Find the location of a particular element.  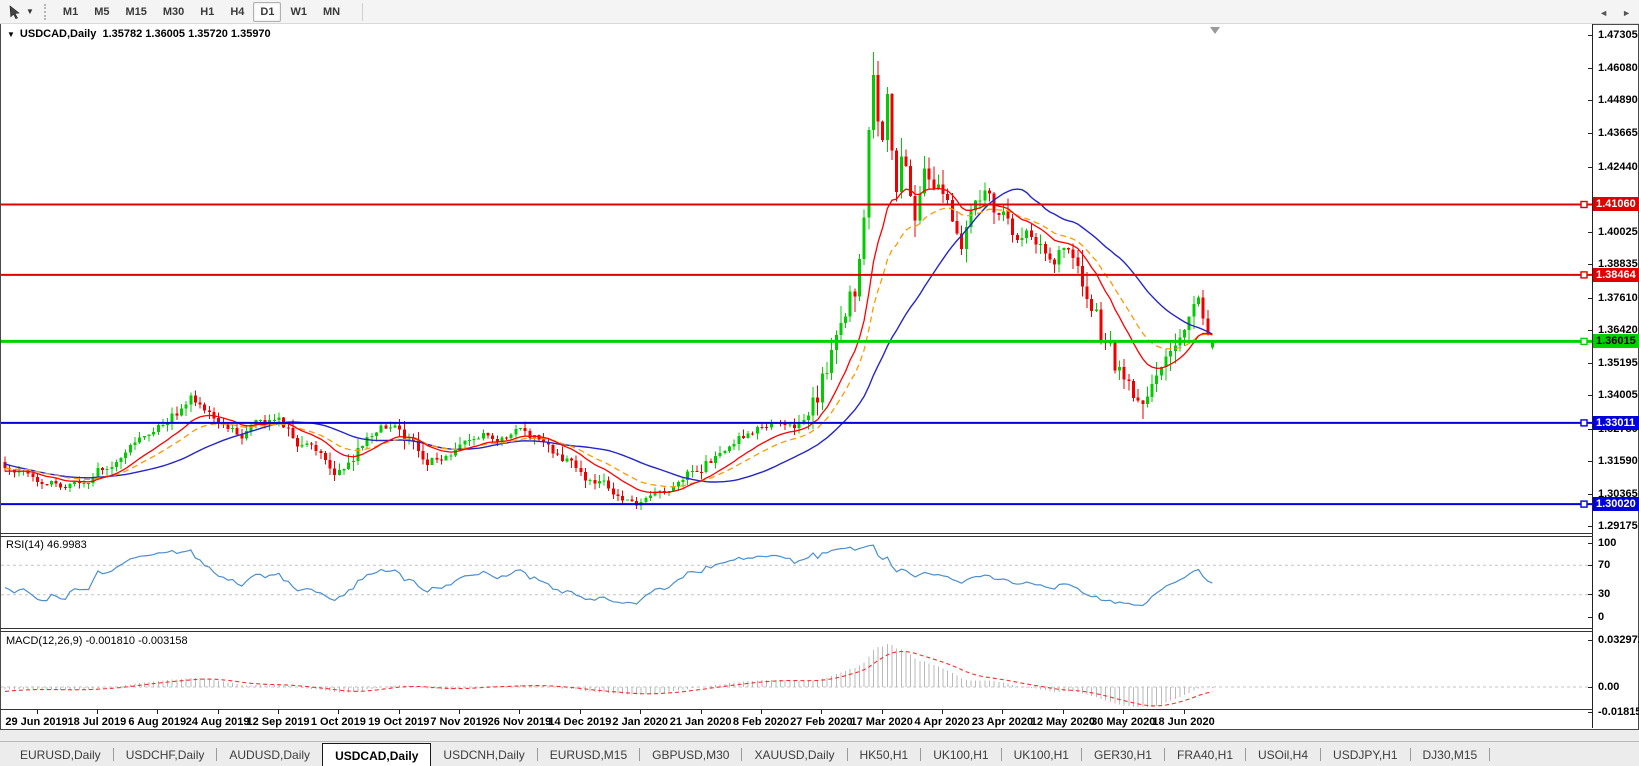

chart-tab-fra40-h1: FRA40,H1 is located at coordinates (1205, 754).